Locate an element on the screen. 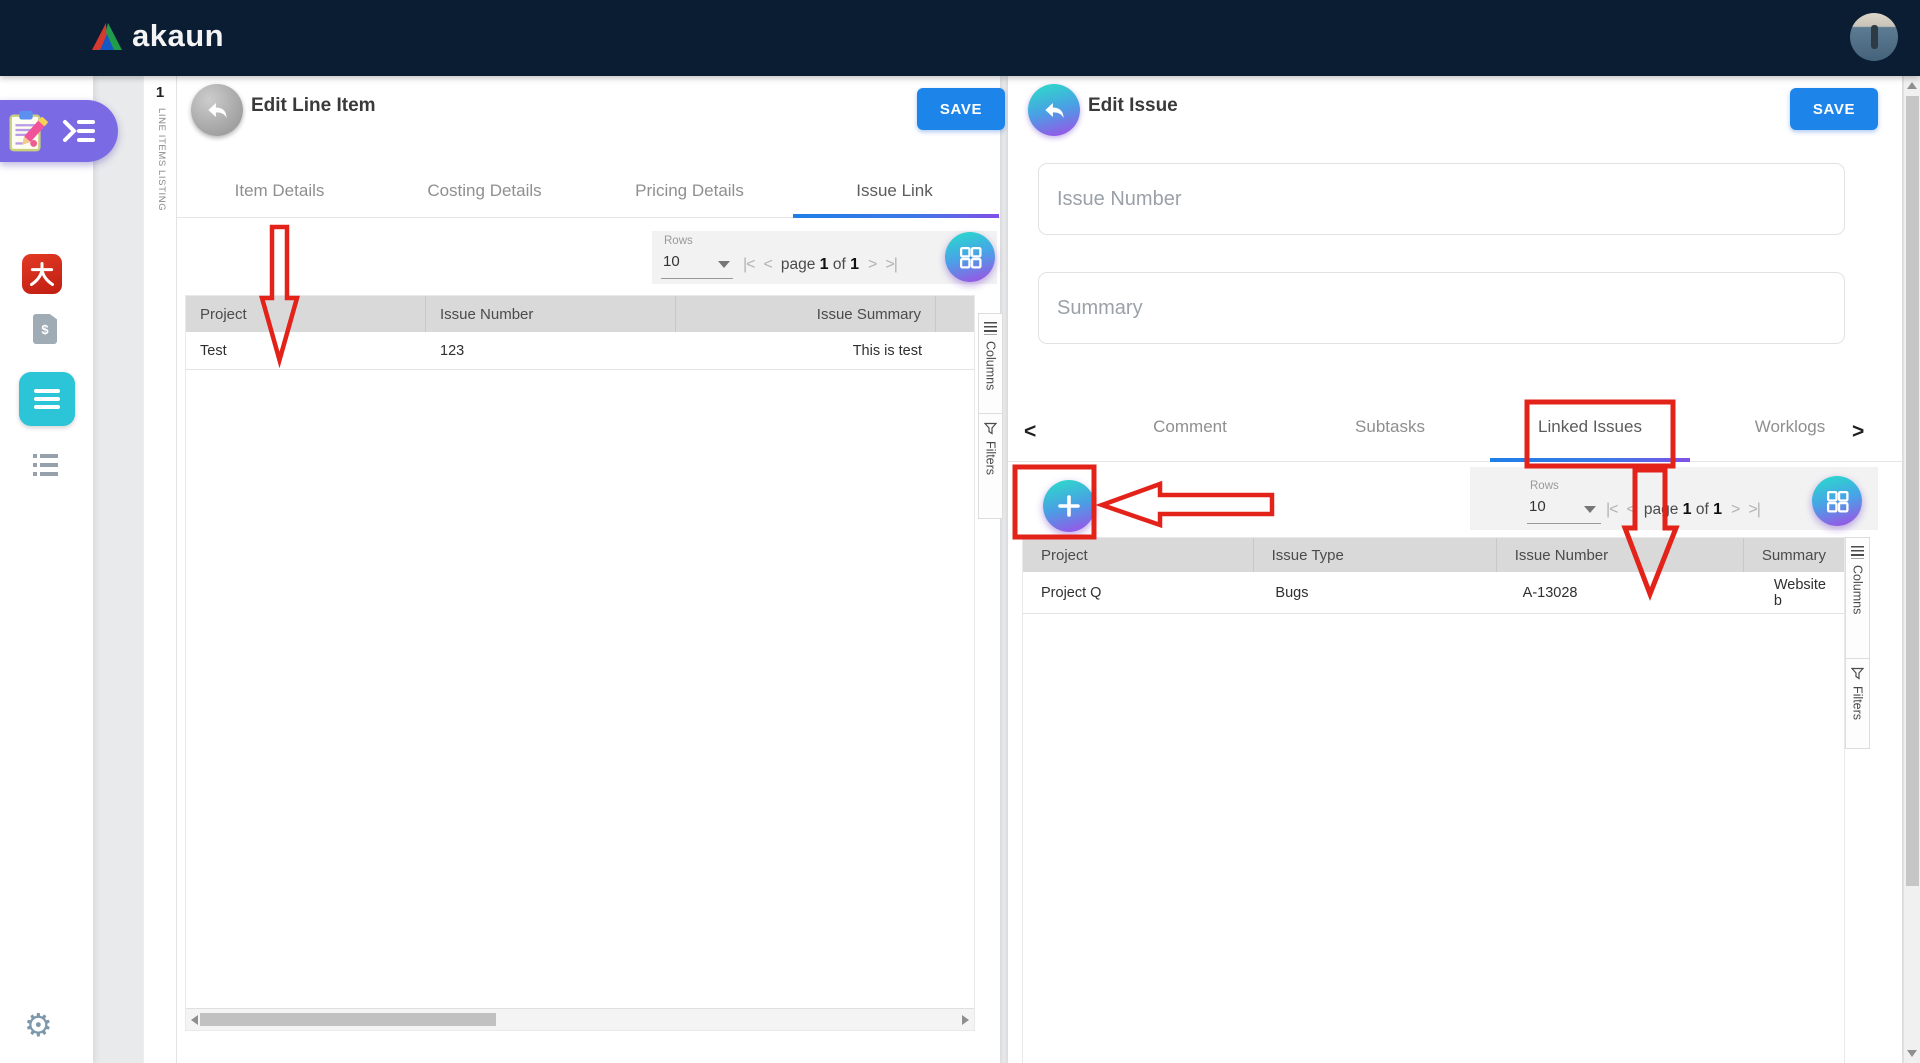 This screenshot has width=1920, height=1063. scroll-down-icon is located at coordinates (1912, 1053).